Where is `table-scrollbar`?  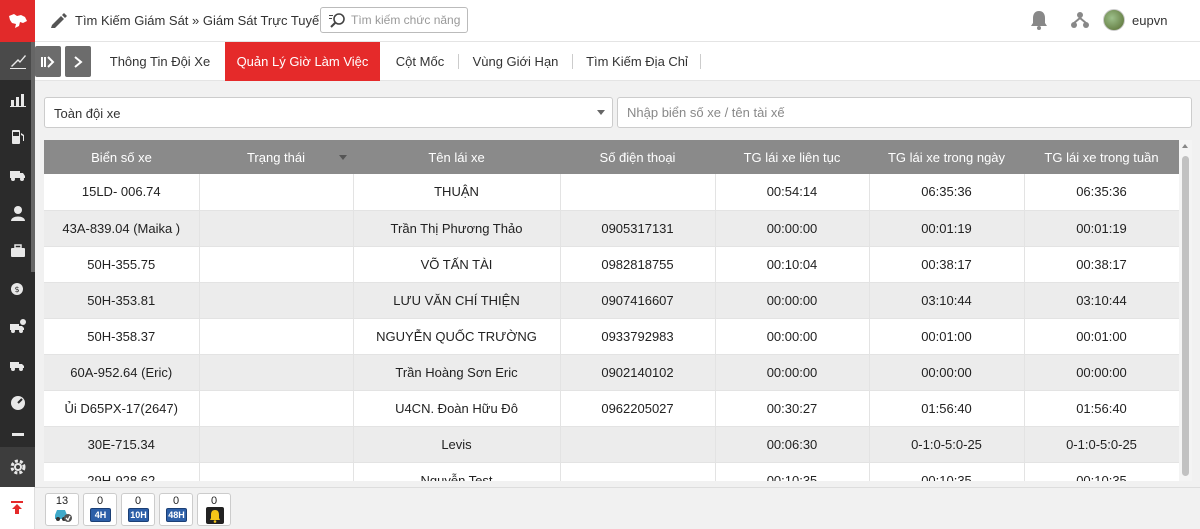 table-scrollbar is located at coordinates (1185, 310).